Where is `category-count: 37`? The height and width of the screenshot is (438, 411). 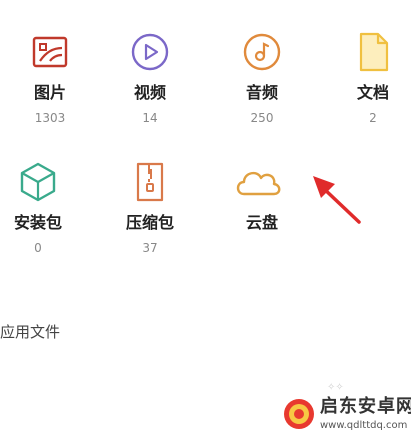 category-count: 37 is located at coordinates (150, 248).